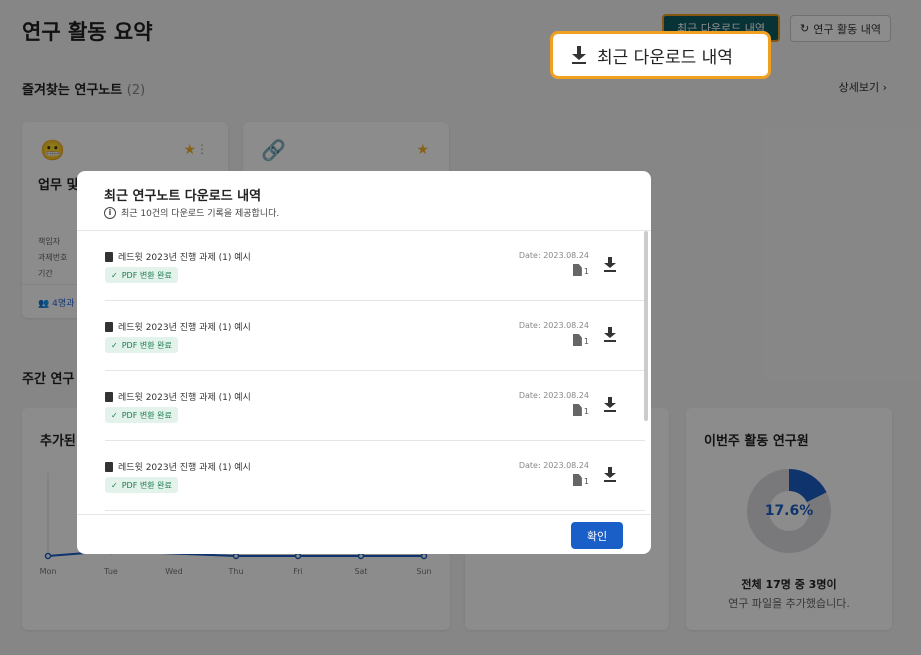 The image size is (921, 655). I want to click on download-callout: 최근 다운로드 내역, so click(660, 55).